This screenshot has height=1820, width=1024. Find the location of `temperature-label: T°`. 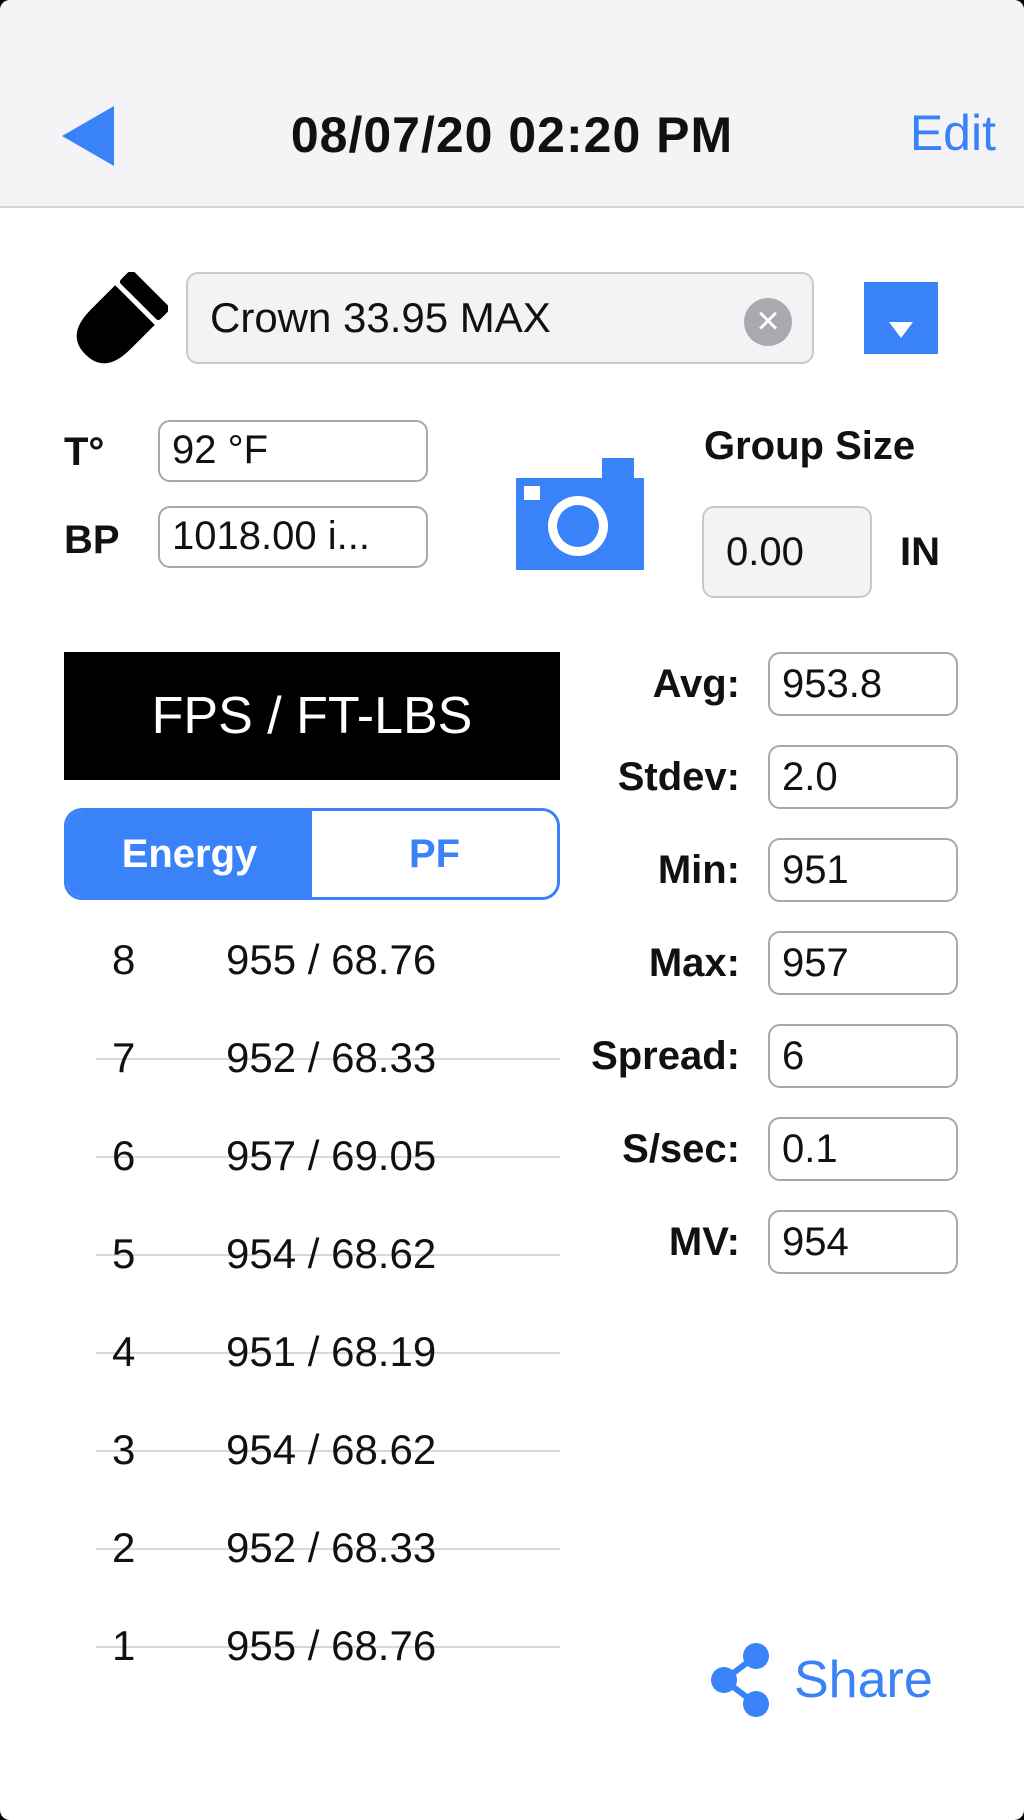

temperature-label: T° is located at coordinates (84, 452).